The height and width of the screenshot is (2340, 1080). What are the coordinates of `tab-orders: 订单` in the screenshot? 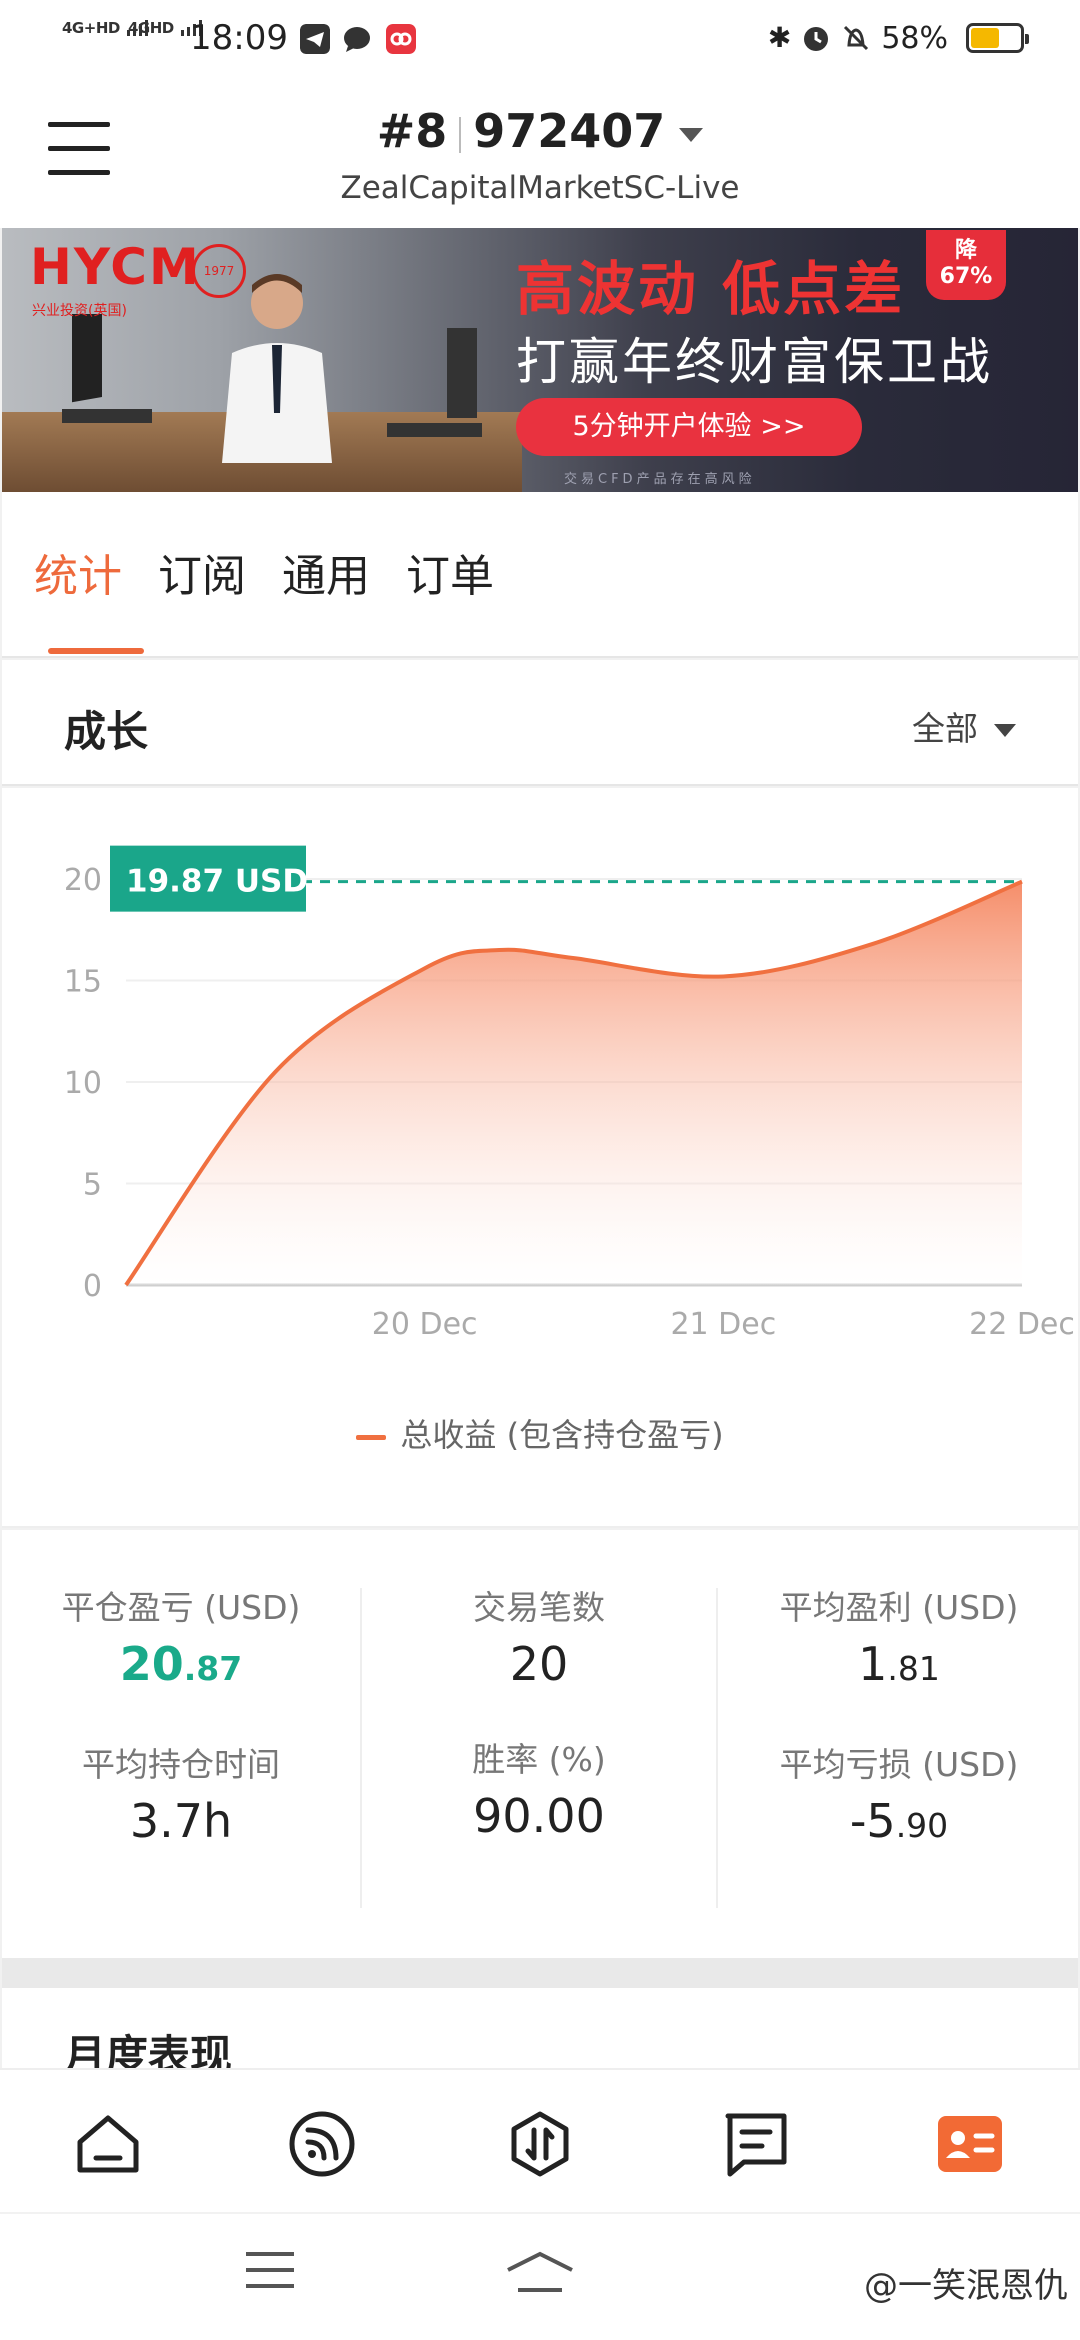 It's located at (450, 572).